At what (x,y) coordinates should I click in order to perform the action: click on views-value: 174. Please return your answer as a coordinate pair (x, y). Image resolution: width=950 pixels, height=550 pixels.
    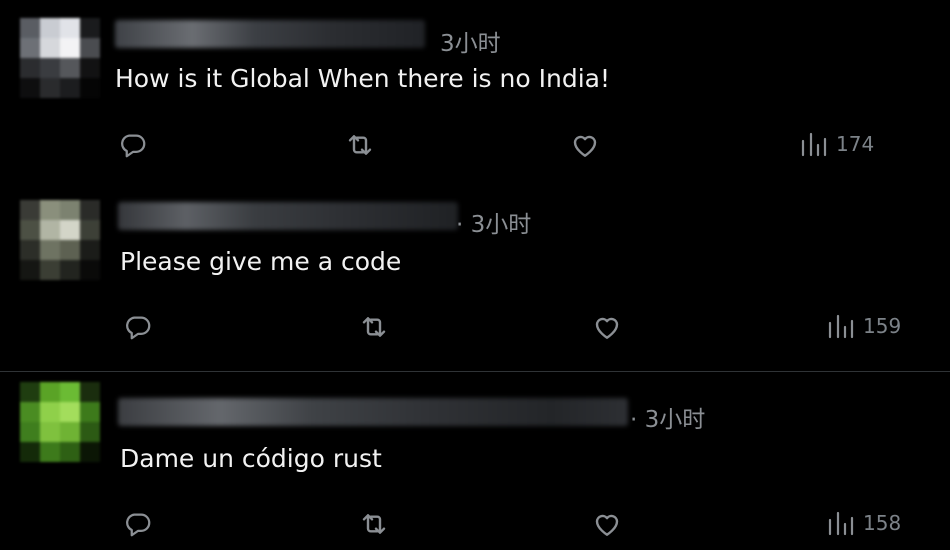
    Looking at the image, I should click on (855, 144).